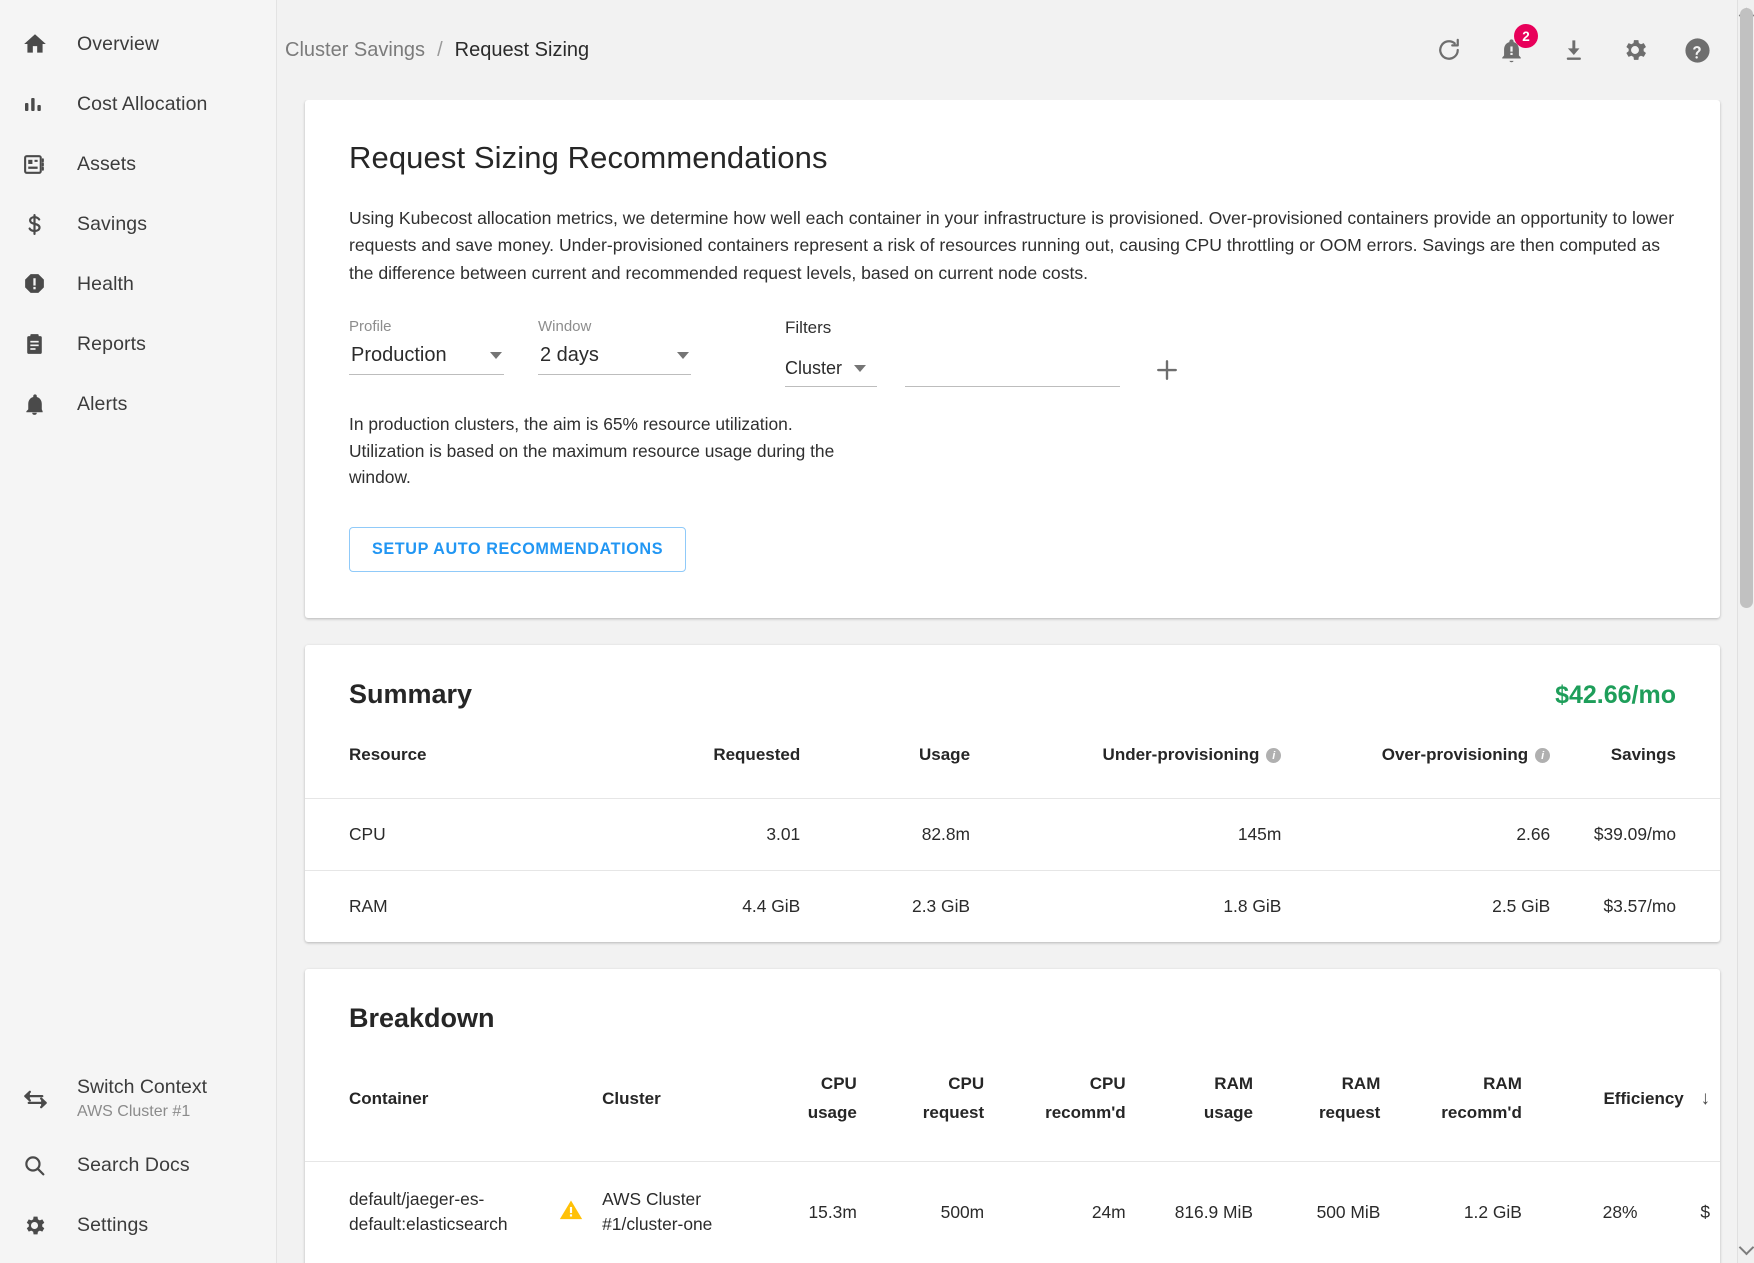  What do you see at coordinates (614, 360) in the screenshot?
I see `window-select: 2 days` at bounding box center [614, 360].